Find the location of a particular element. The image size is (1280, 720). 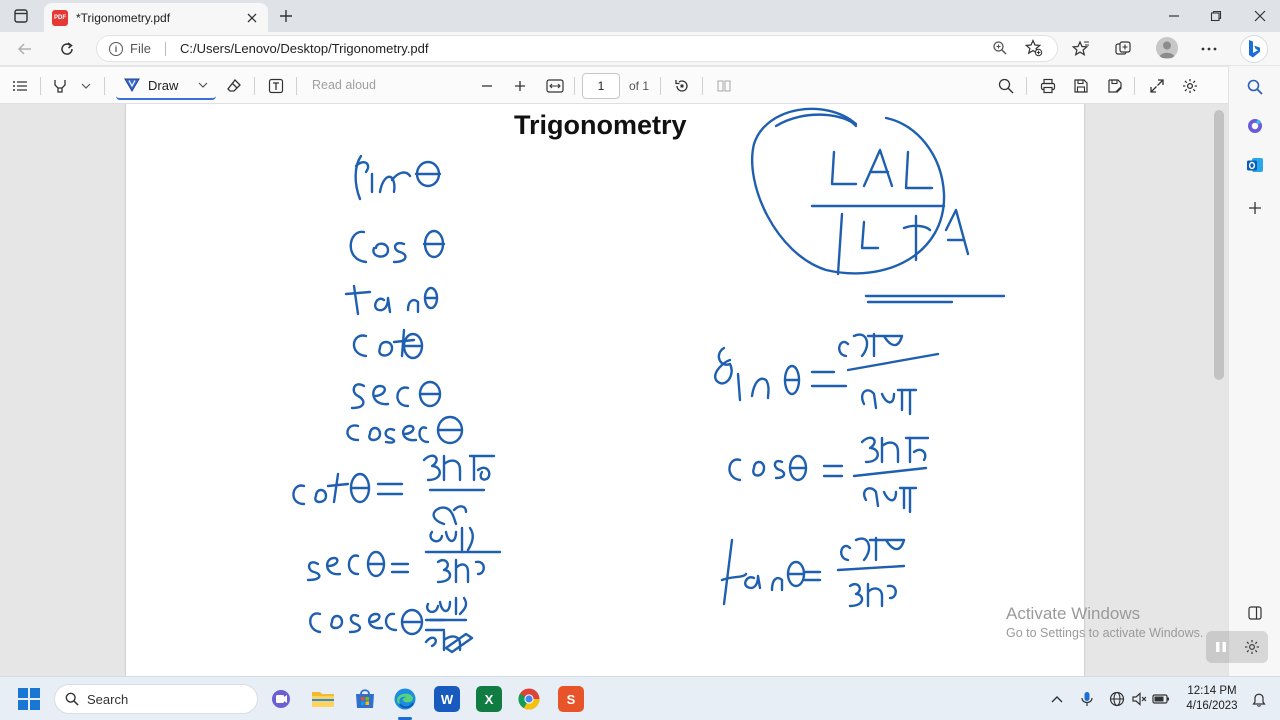

battery-icon is located at coordinates (1161, 699).